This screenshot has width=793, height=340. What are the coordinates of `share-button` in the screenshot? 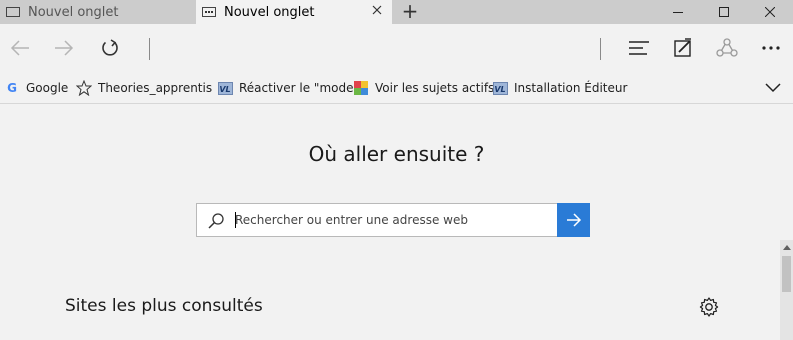 It's located at (727, 48).